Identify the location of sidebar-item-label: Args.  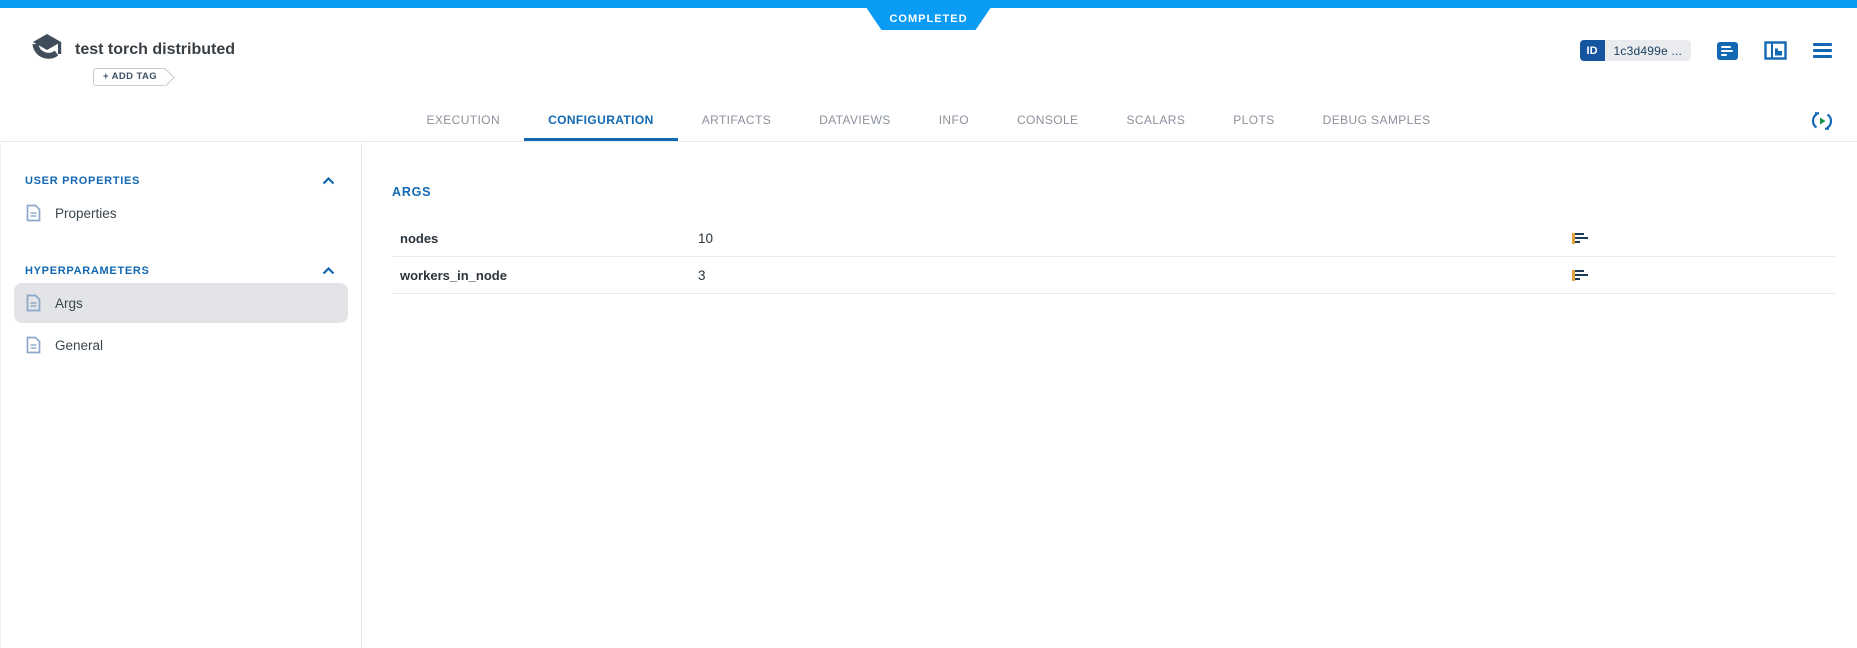
(69, 303).